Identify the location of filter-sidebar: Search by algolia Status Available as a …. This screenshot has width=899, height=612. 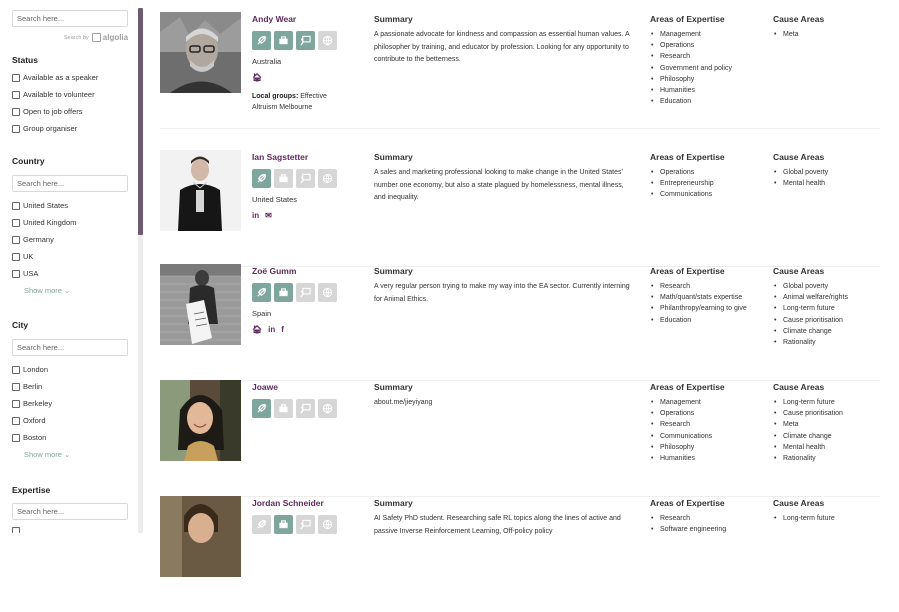
(69, 266).